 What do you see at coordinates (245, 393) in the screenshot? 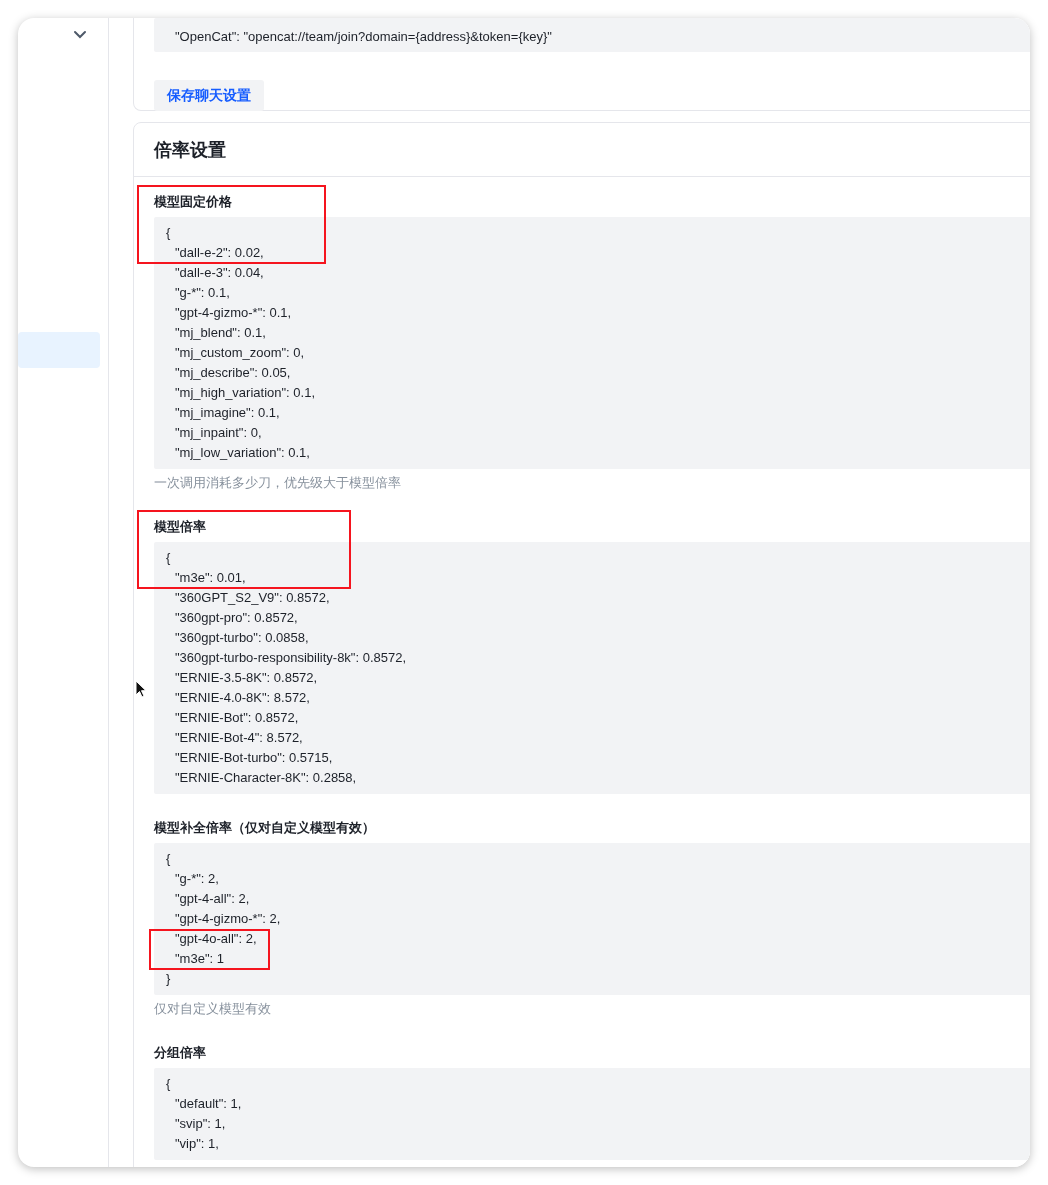
I see `code-line: "mj_high_variation": 0.1,` at bounding box center [245, 393].